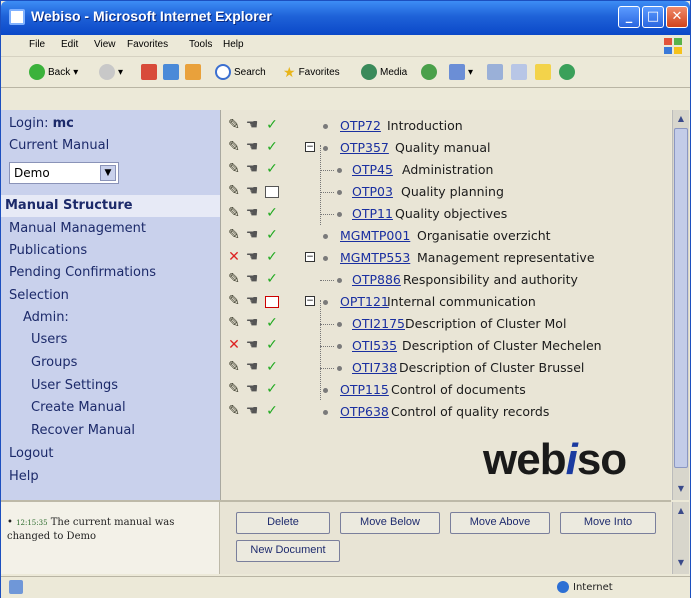  Describe the element at coordinates (376, 279) in the screenshot. I see `document-code-link: OTP886` at that location.